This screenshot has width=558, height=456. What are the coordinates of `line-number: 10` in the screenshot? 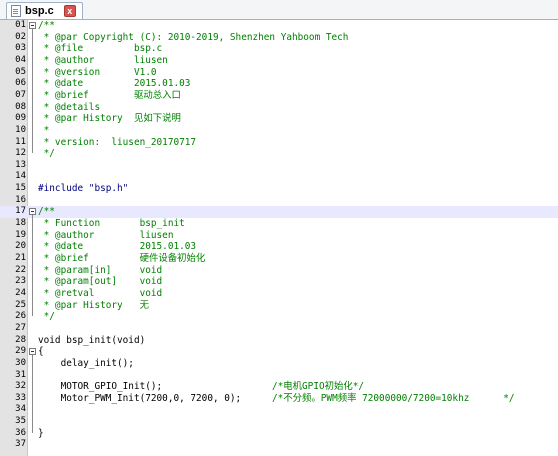 It's located at (20, 129).